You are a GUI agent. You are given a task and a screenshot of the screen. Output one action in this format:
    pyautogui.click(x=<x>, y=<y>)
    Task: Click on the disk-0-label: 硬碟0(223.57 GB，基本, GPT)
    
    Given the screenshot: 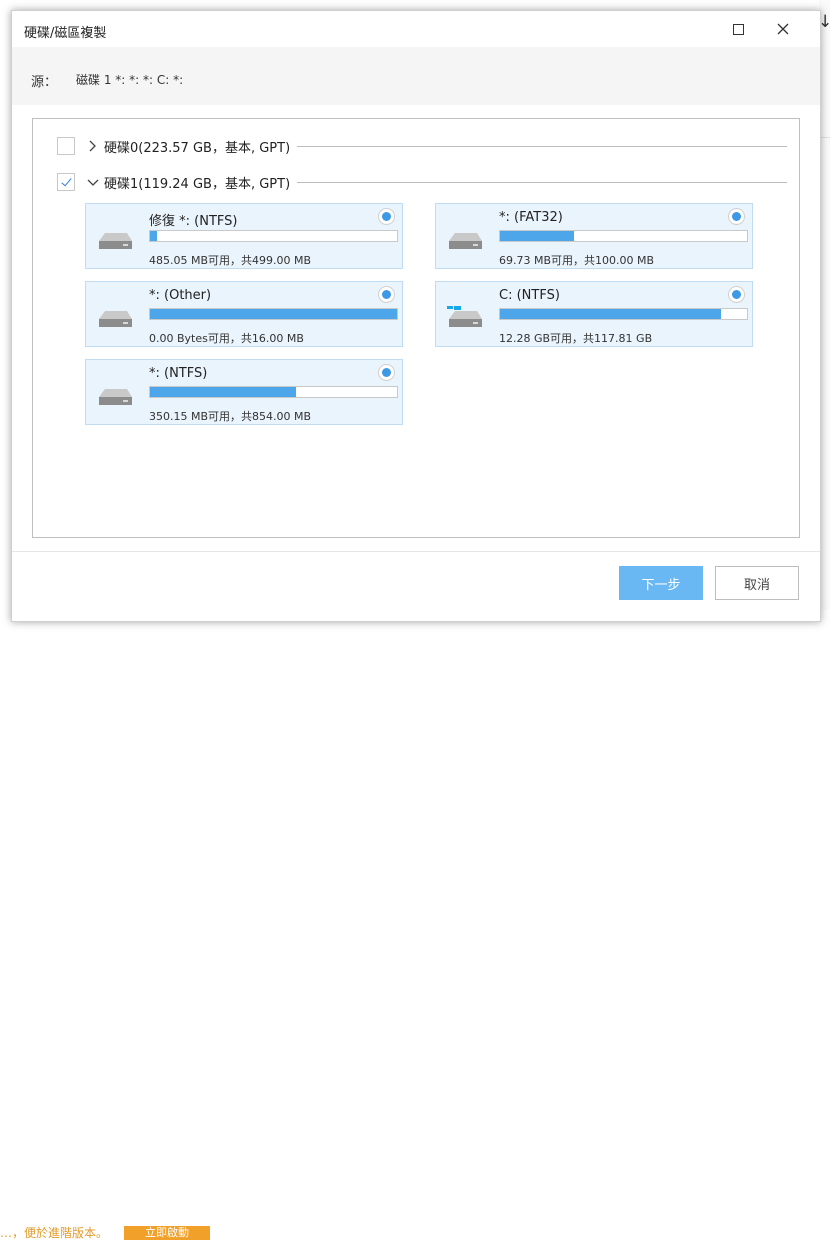 What is the action you would take?
    pyautogui.click(x=200, y=146)
    